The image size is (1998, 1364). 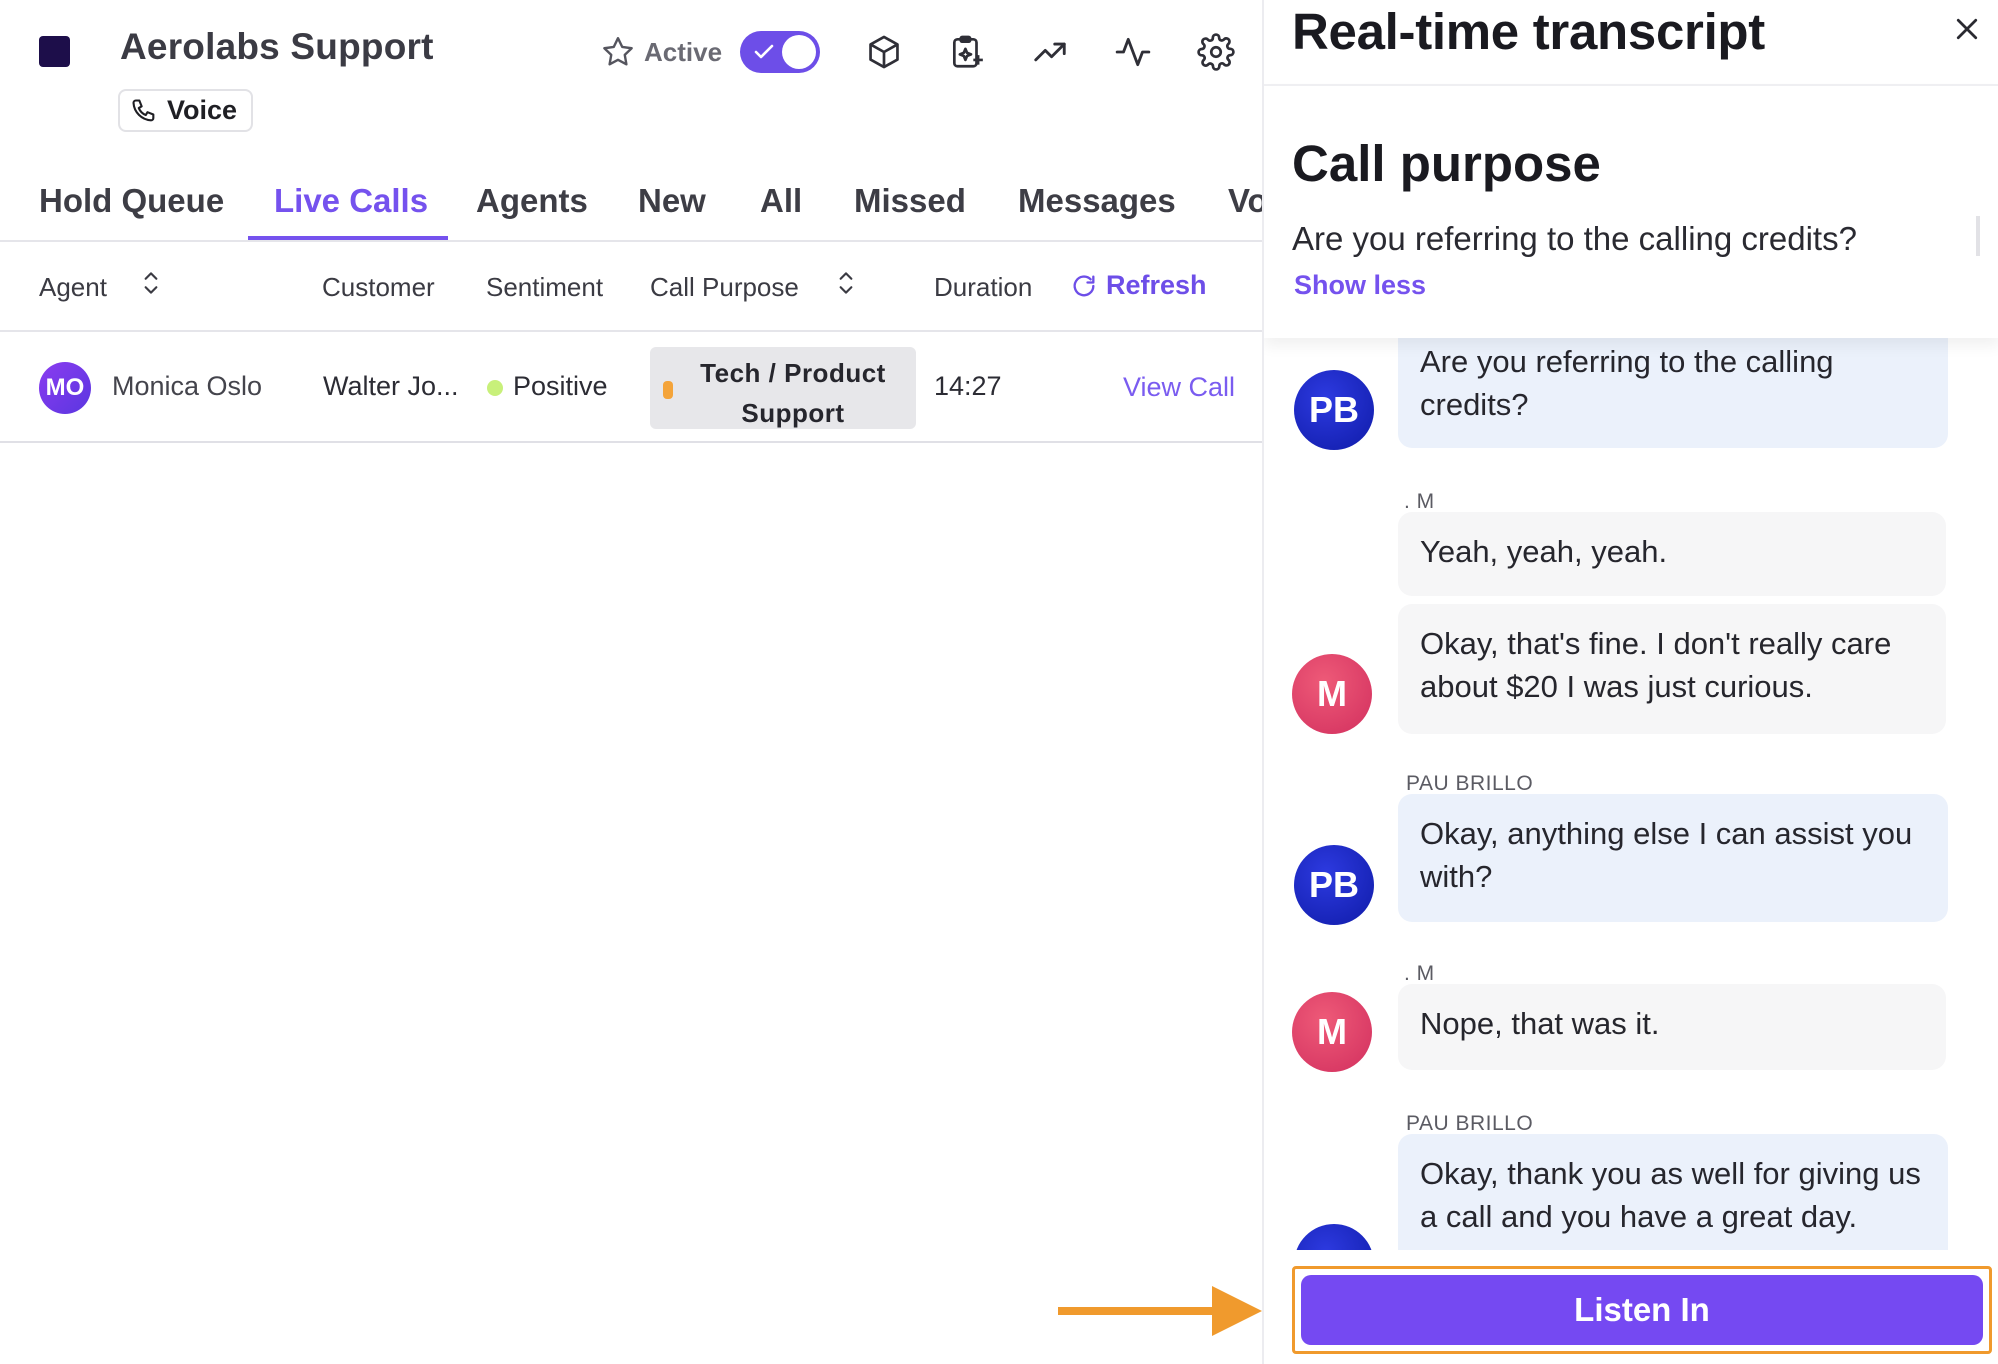 What do you see at coordinates (799, 52) in the screenshot?
I see `toggle-knob` at bounding box center [799, 52].